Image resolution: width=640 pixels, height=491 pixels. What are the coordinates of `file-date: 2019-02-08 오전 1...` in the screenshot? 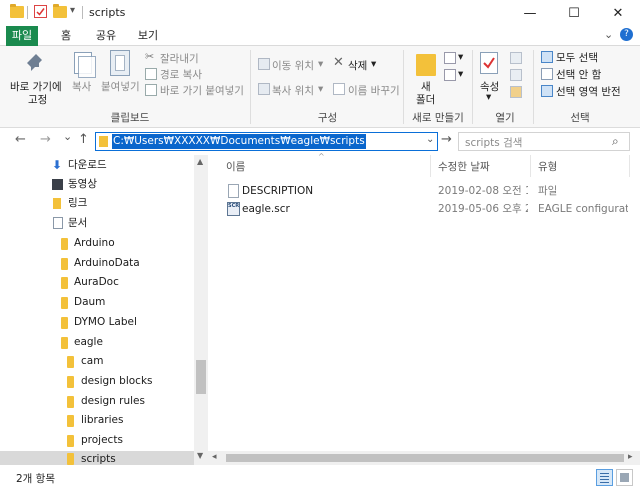 It's located at (483, 191).